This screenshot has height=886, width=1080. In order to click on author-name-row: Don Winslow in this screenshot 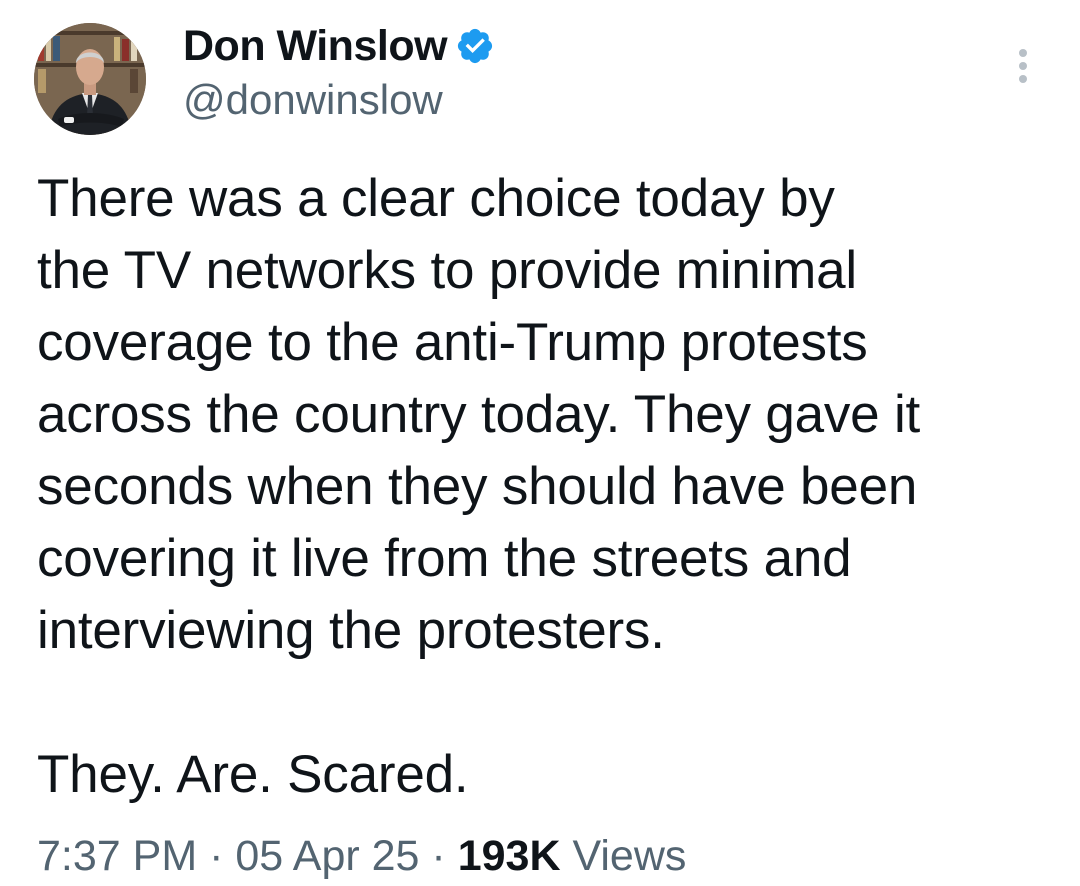, I will do `click(339, 46)`.